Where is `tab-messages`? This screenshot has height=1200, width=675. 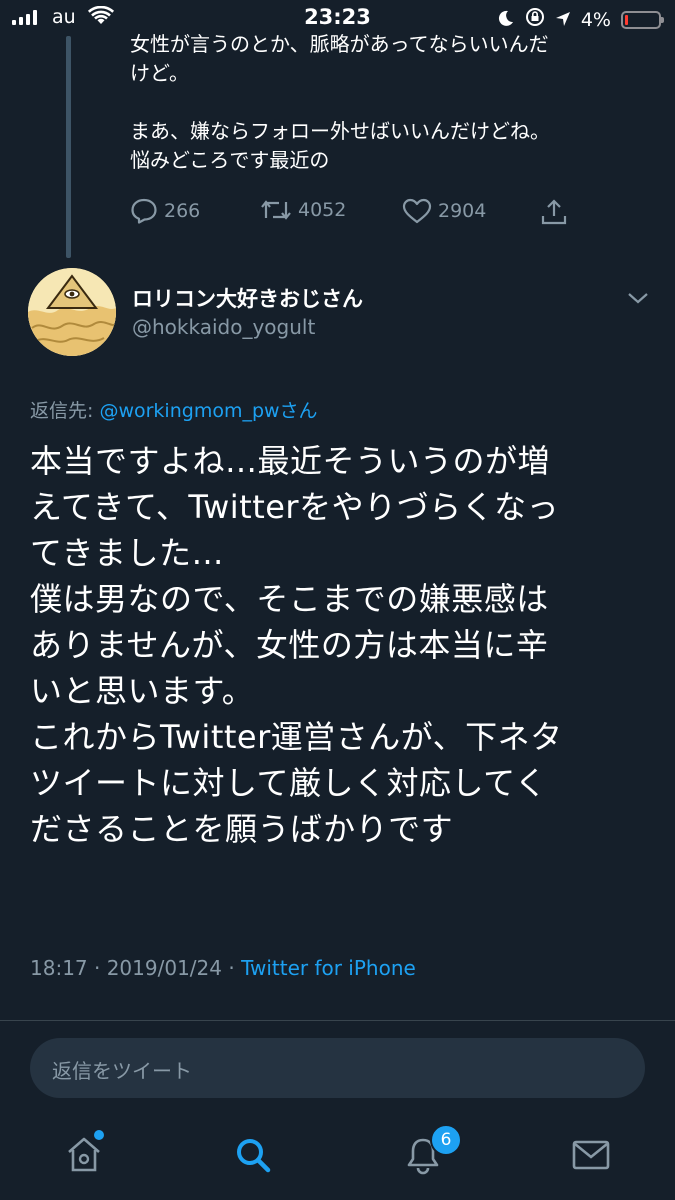
tab-messages is located at coordinates (591, 1157).